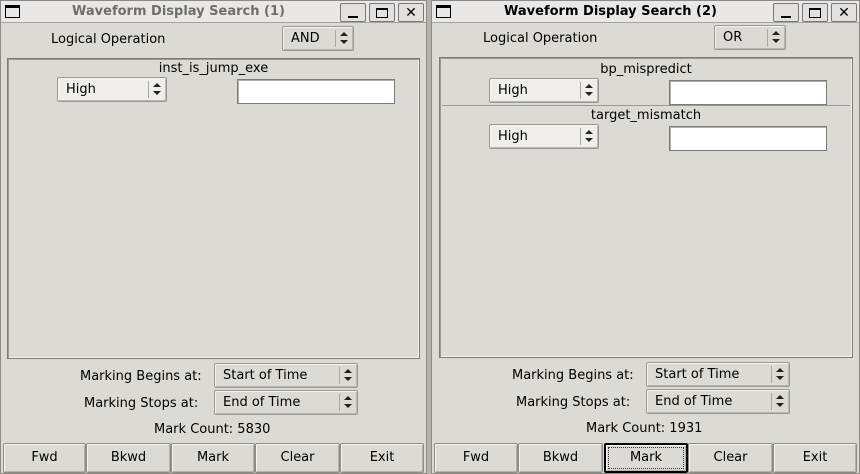 This screenshot has height=474, width=860. Describe the element at coordinates (750, 37) in the screenshot. I see `logical-operation-select: OR` at that location.